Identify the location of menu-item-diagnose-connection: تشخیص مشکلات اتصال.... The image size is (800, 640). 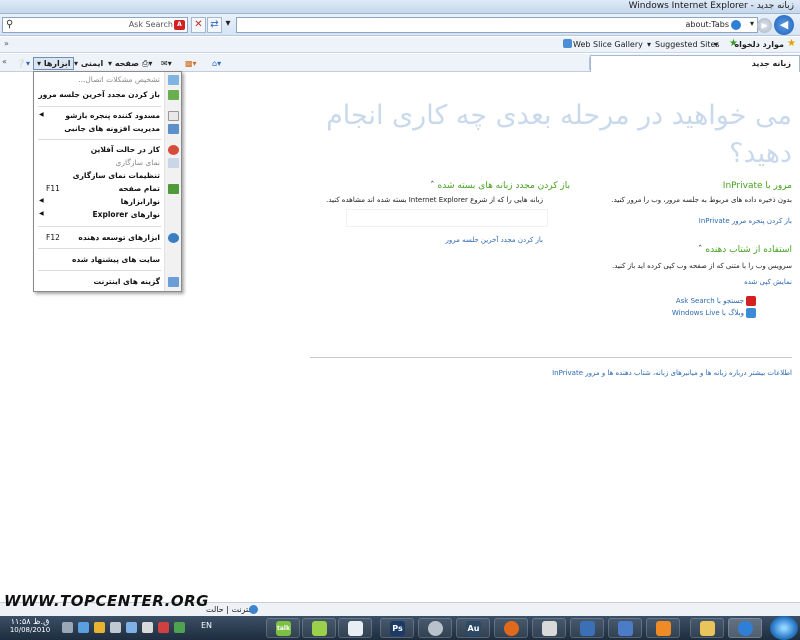
(108, 80).